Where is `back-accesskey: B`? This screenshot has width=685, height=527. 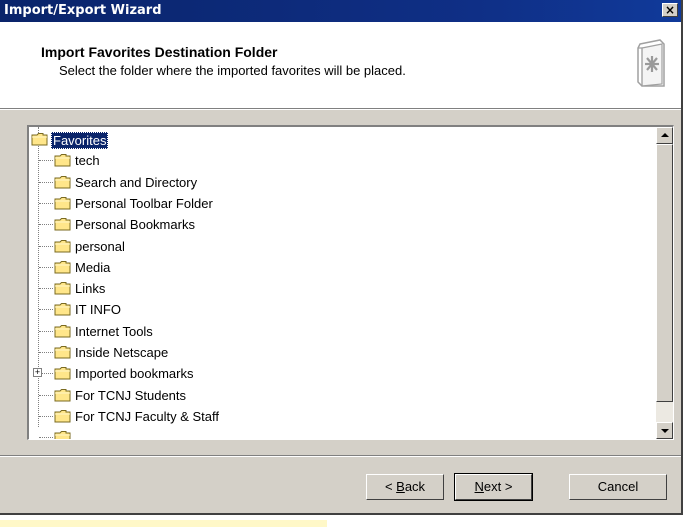 back-accesskey: B is located at coordinates (400, 486).